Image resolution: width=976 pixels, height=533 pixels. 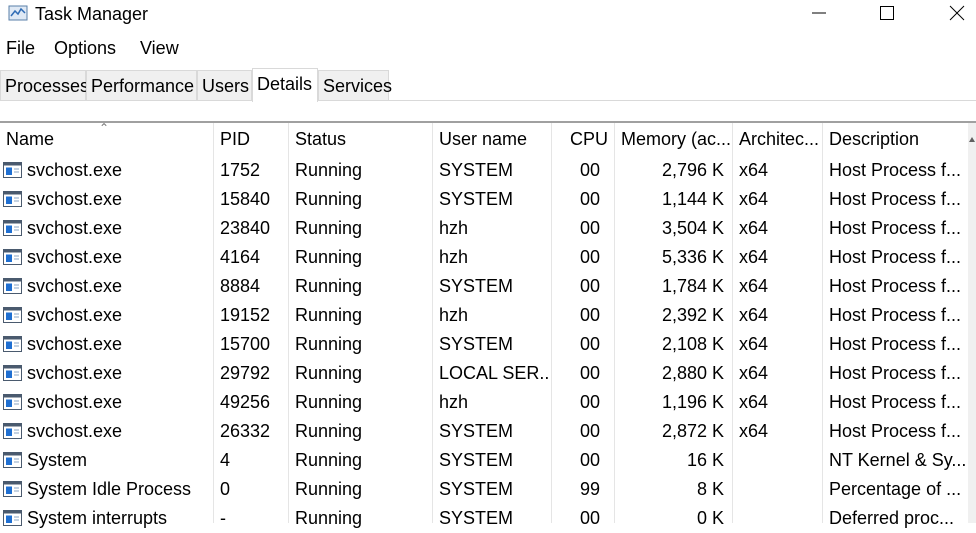 I want to click on close-button, so click(x=955, y=15).